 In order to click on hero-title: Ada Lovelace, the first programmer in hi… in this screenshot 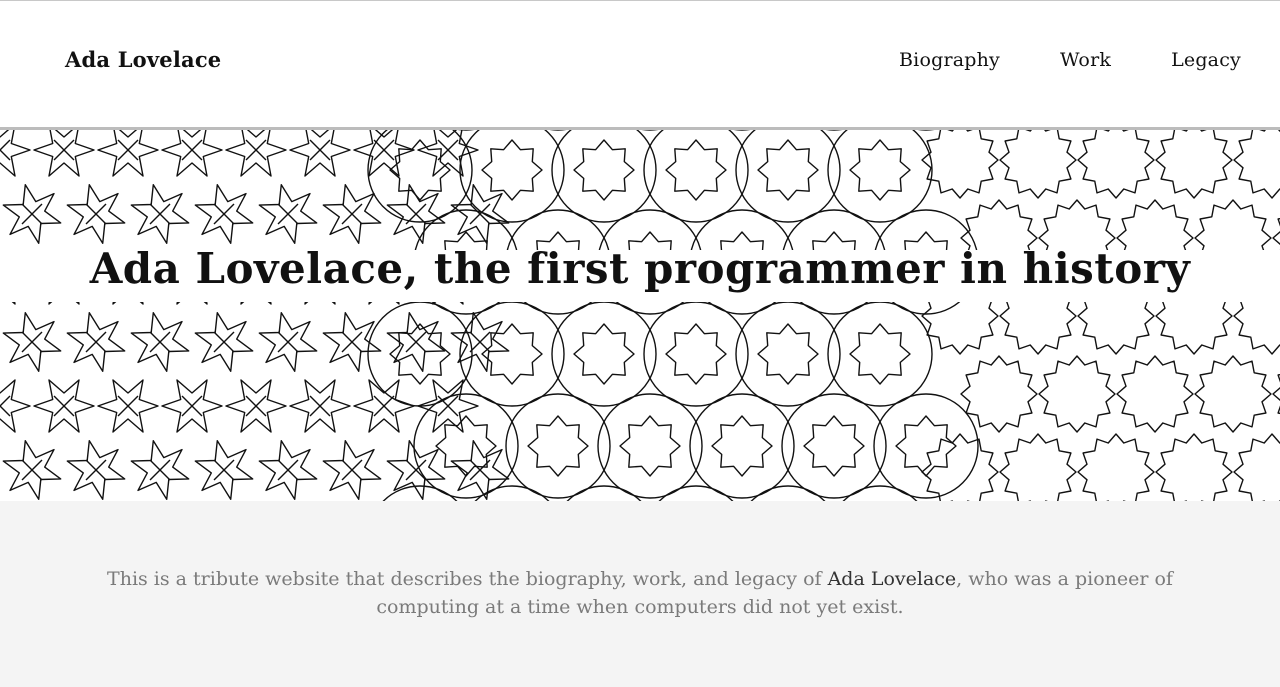, I will do `click(640, 268)`.